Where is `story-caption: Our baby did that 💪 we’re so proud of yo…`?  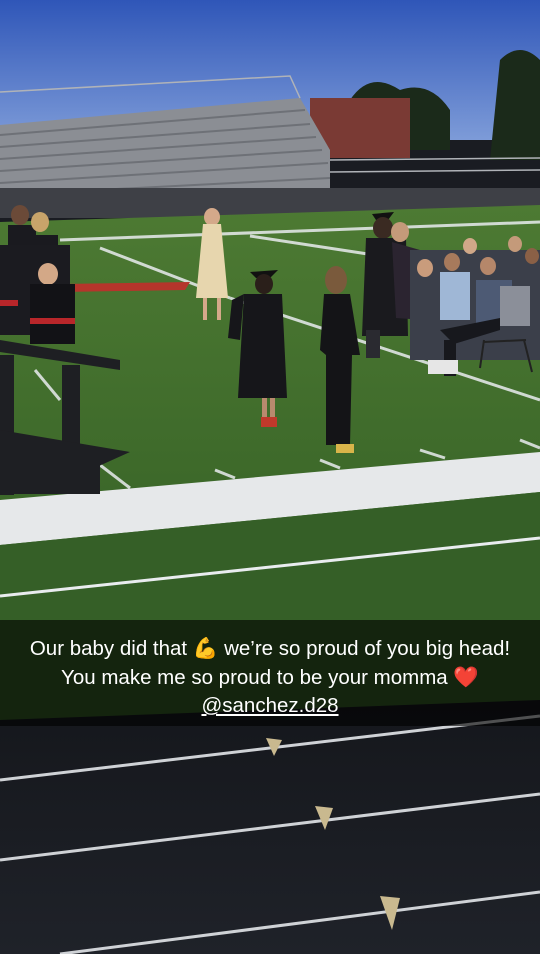 story-caption: Our baby did that 💪 we’re so proud of yo… is located at coordinates (270, 677).